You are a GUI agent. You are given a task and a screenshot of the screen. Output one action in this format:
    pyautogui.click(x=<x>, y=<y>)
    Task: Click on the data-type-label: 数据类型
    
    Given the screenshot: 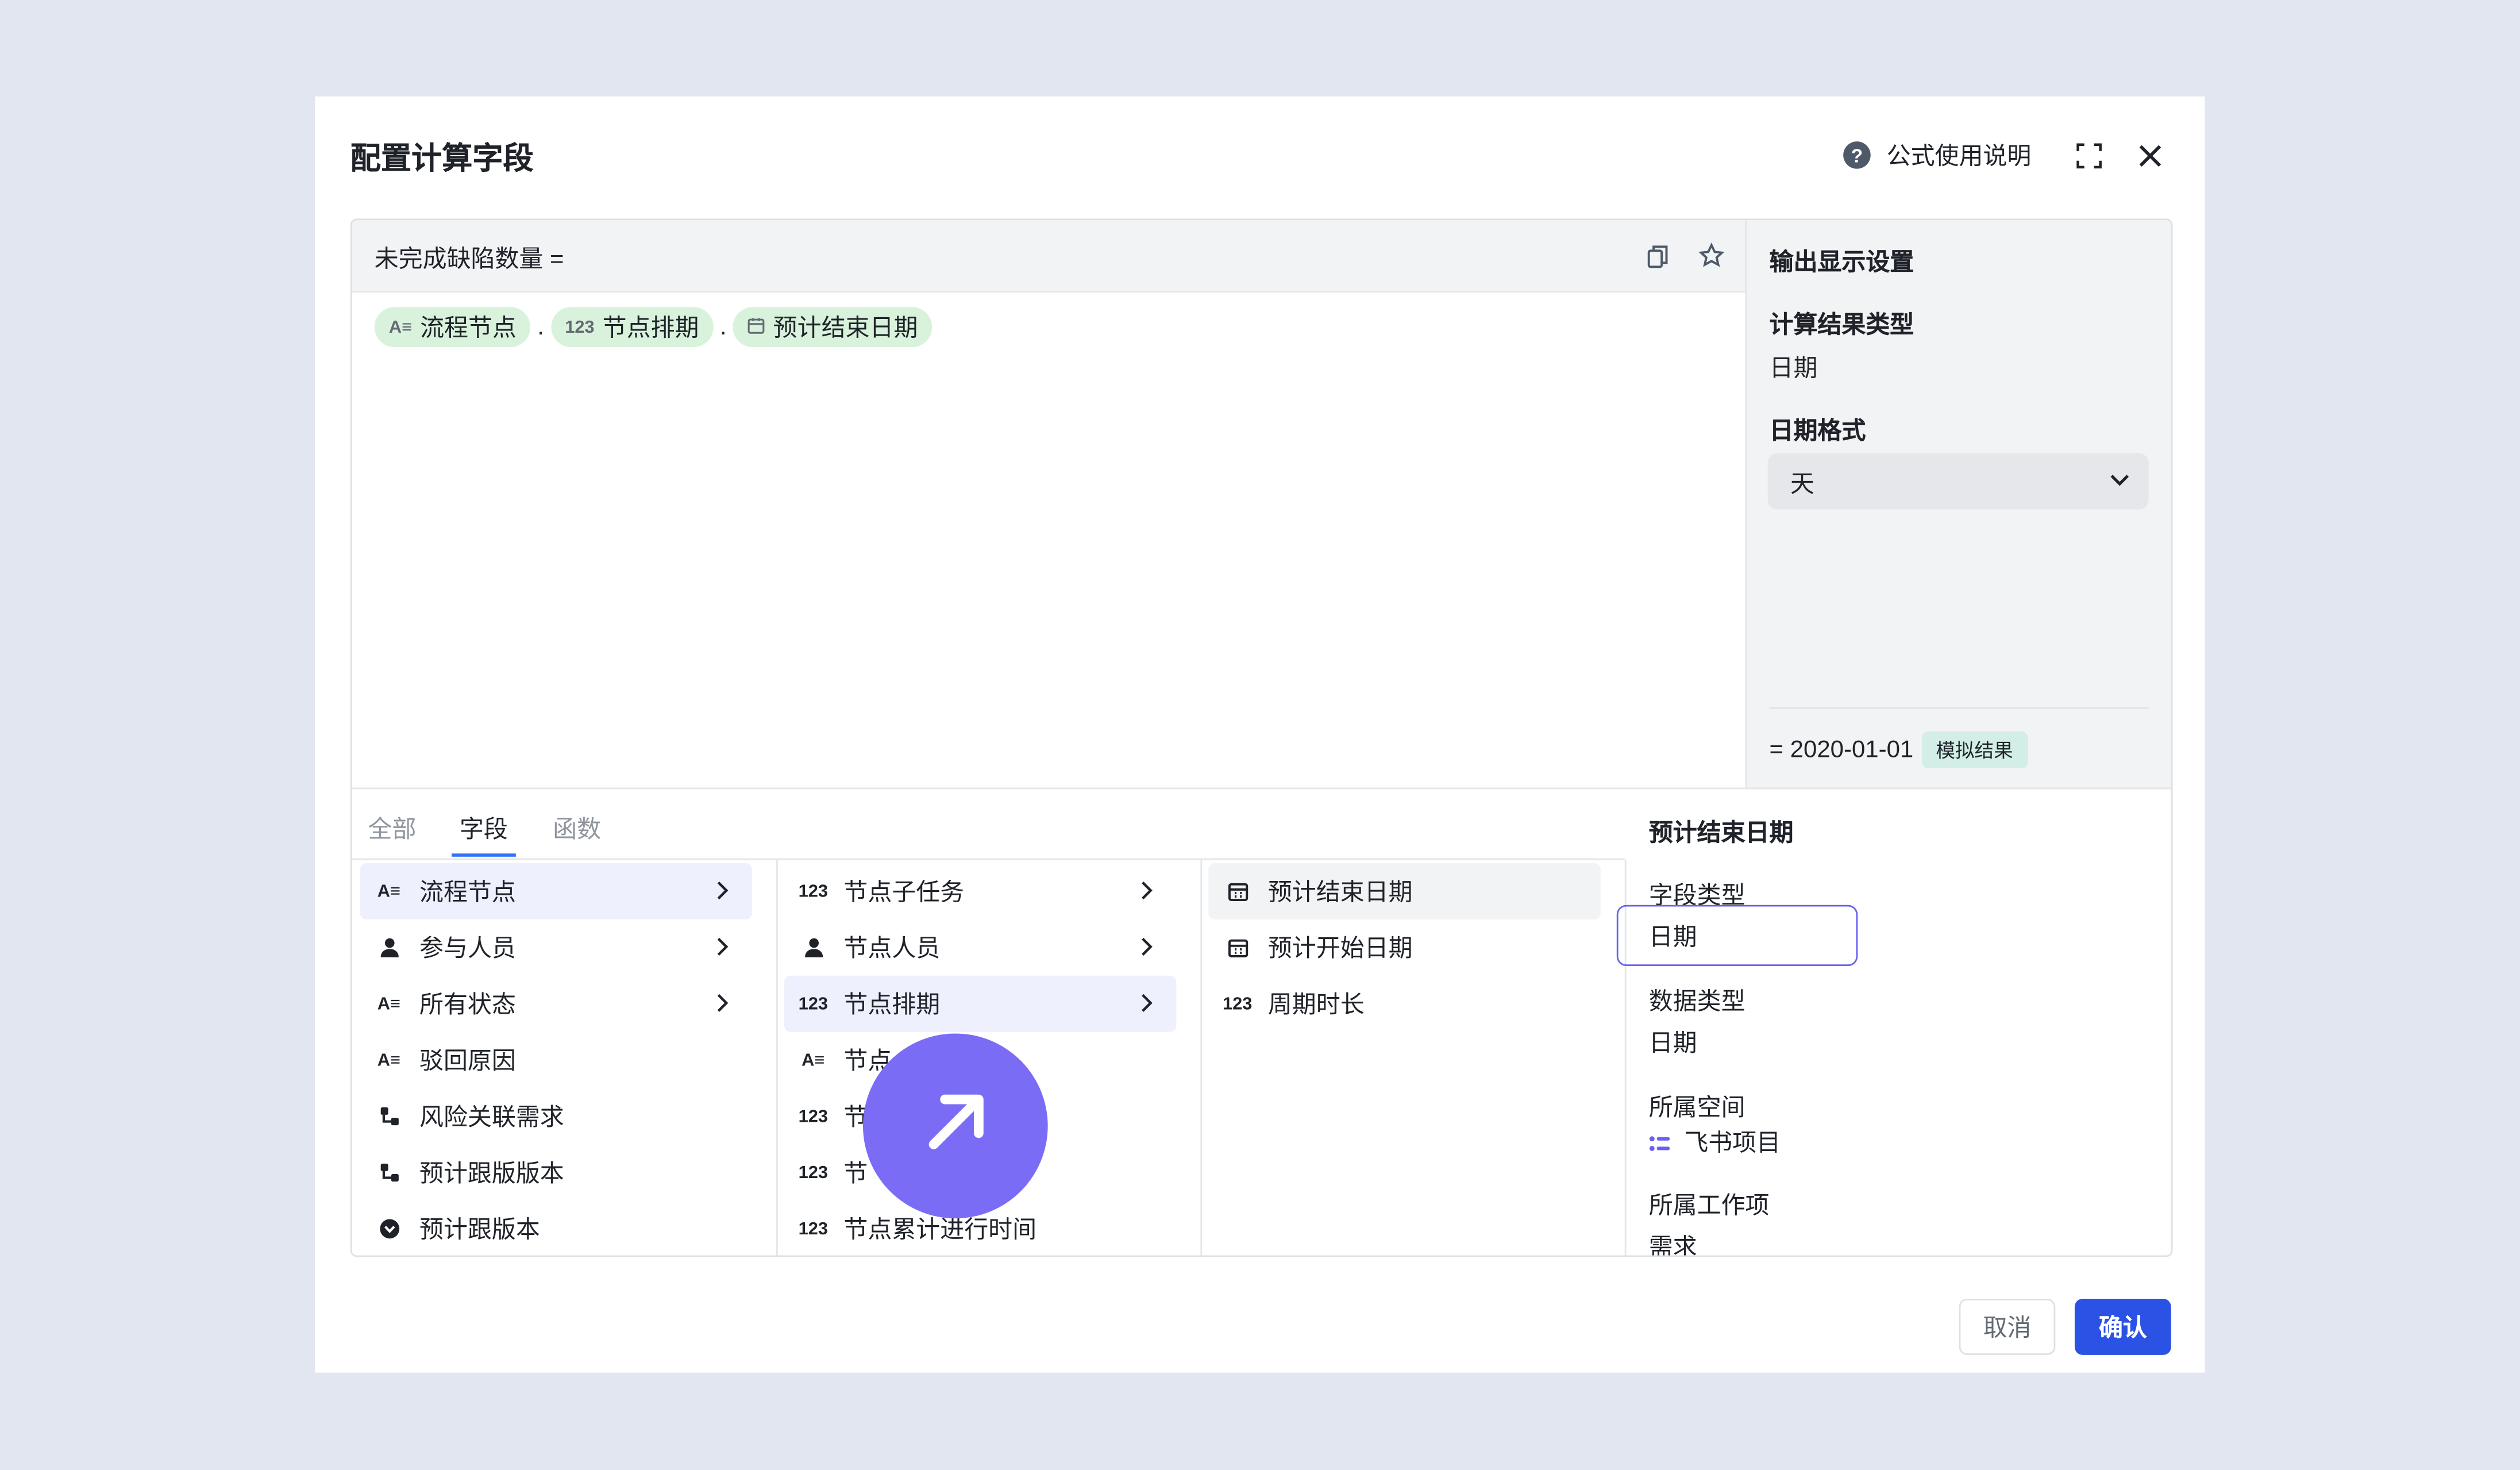 What is the action you would take?
    pyautogui.click(x=1697, y=1002)
    